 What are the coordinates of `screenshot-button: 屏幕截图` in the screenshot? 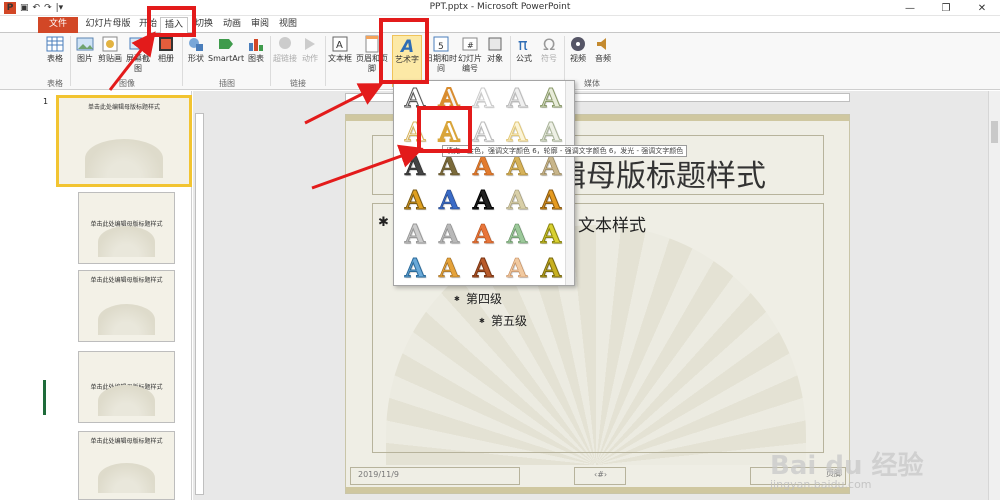 It's located at (138, 54).